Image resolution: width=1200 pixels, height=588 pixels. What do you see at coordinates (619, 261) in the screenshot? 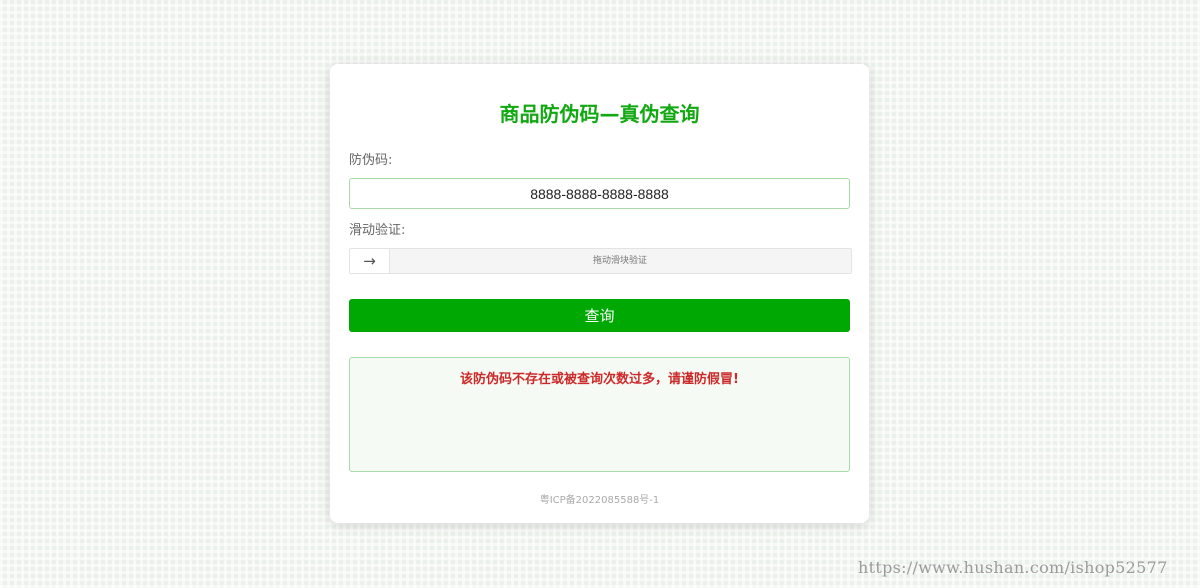
I see `slide-verify-hint: 拖动滑块验证` at bounding box center [619, 261].